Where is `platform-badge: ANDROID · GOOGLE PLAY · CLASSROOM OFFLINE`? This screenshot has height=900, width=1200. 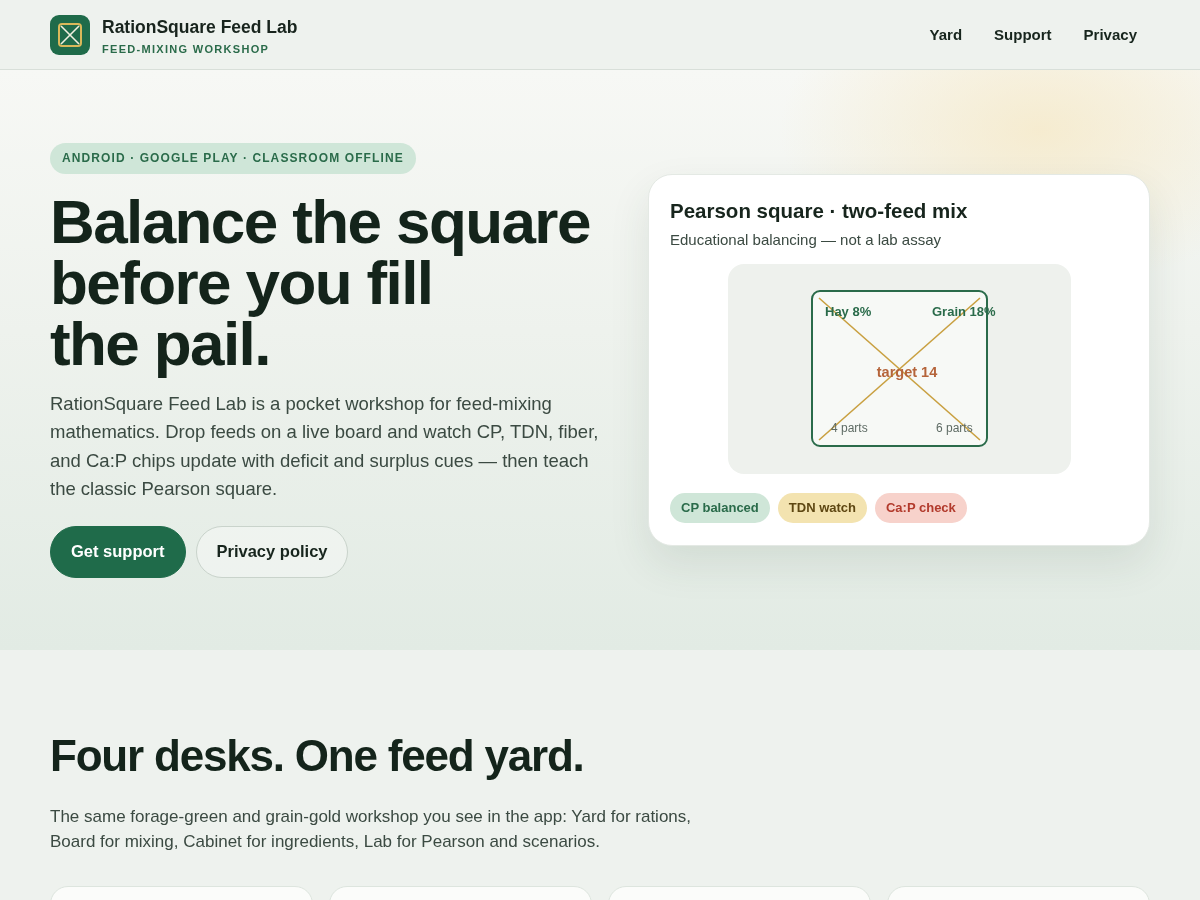
platform-badge: ANDROID · GOOGLE PLAY · CLASSROOM OFFLINE is located at coordinates (233, 158).